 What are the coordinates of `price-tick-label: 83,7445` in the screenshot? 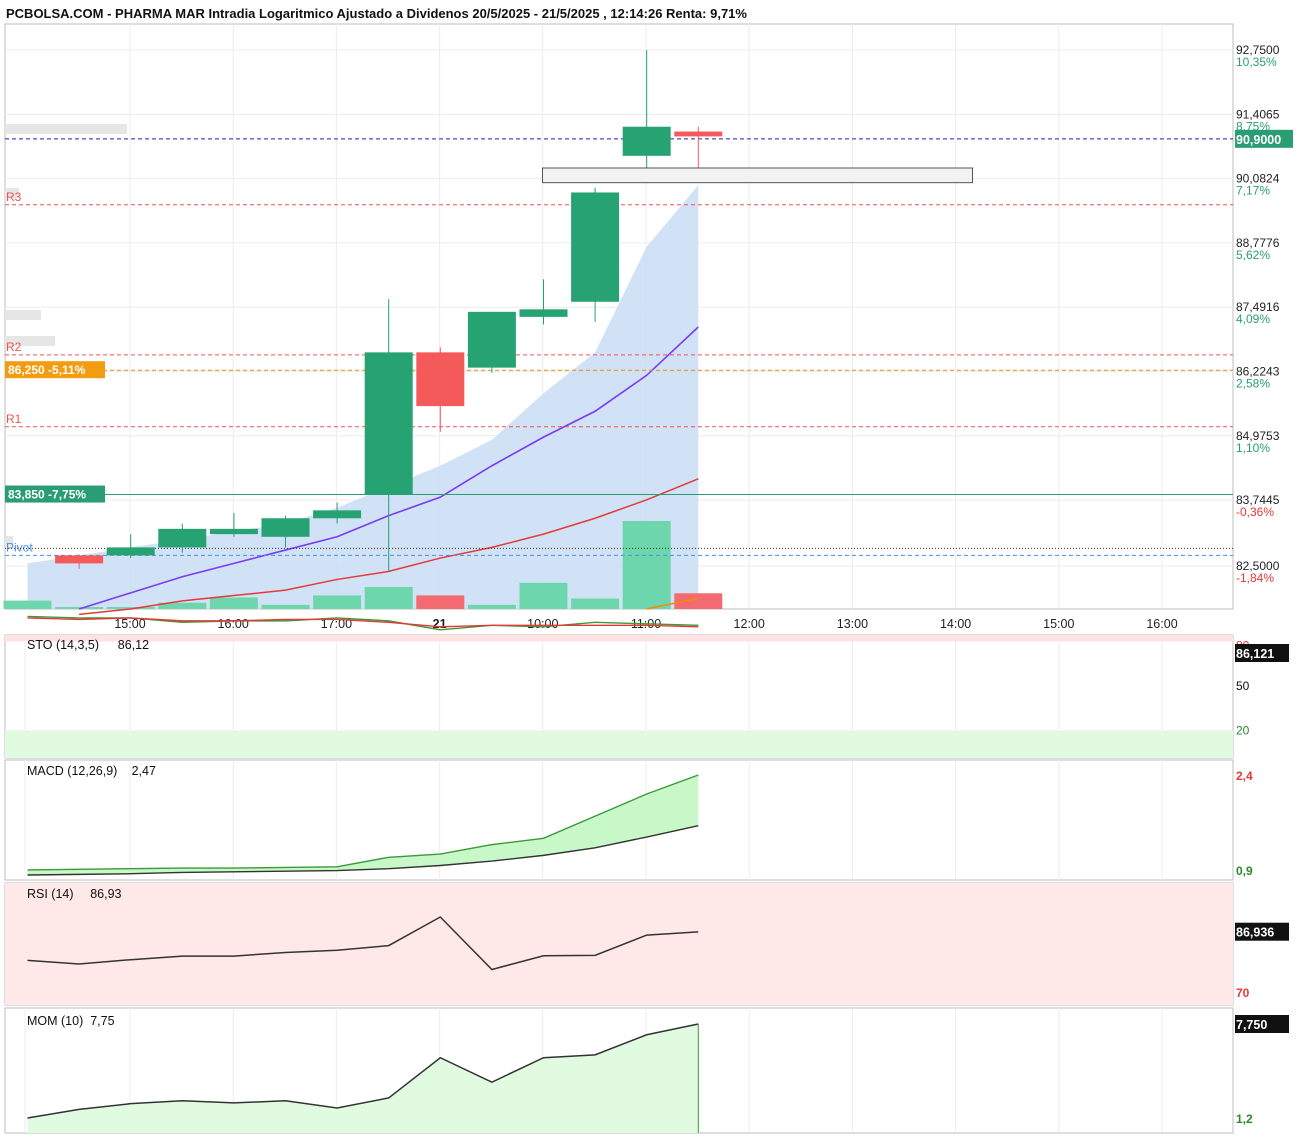 It's located at (1258, 500).